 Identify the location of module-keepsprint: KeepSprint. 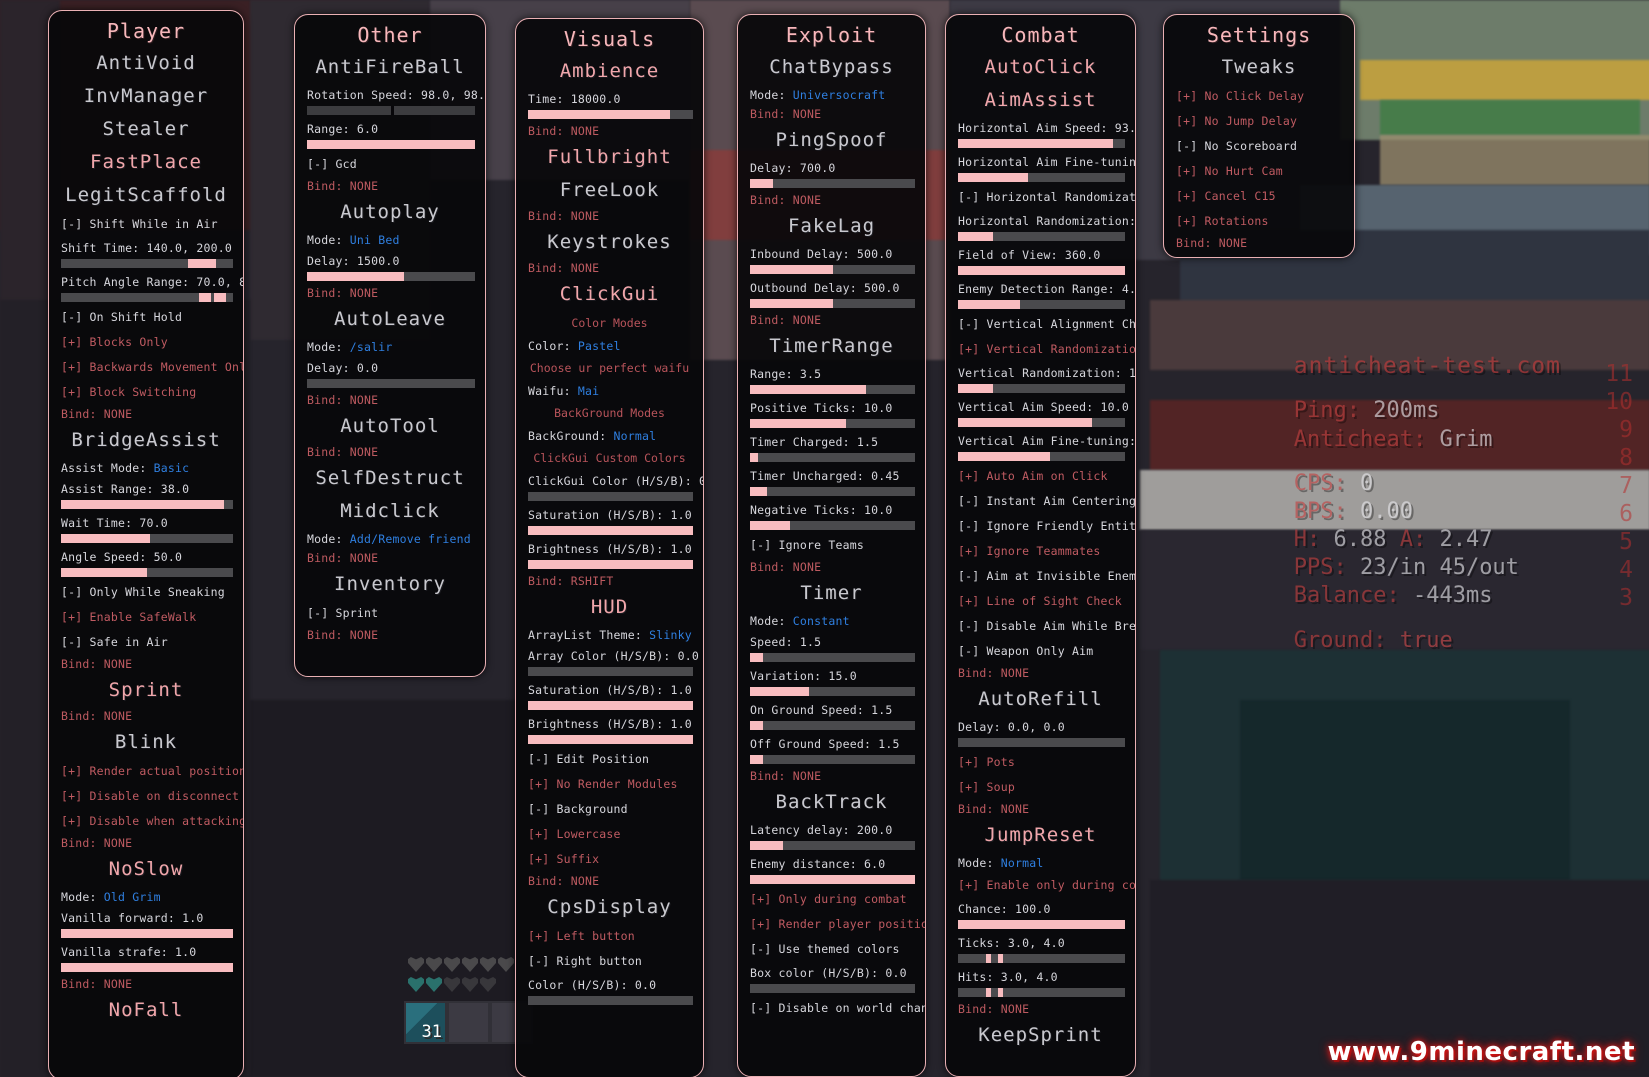
(1040, 1034).